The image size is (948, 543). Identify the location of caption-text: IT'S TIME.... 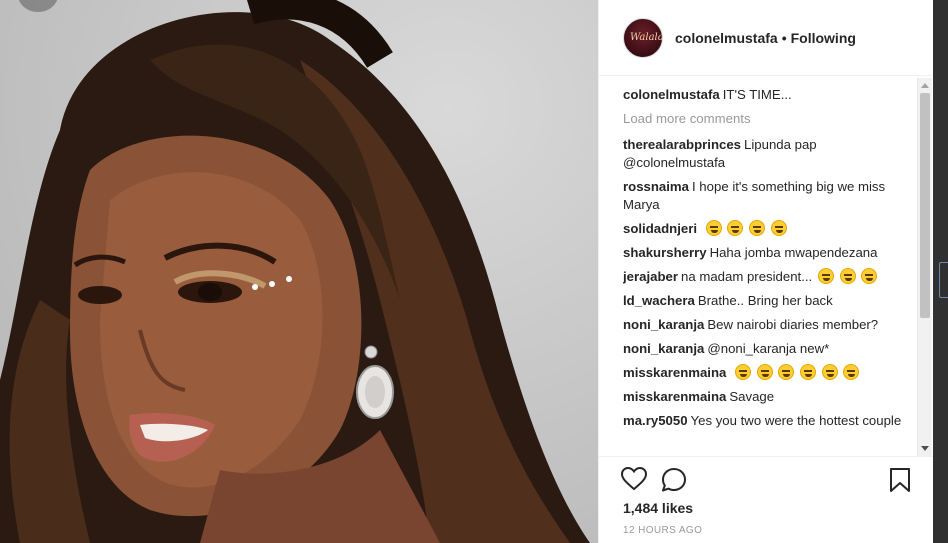
(757, 94).